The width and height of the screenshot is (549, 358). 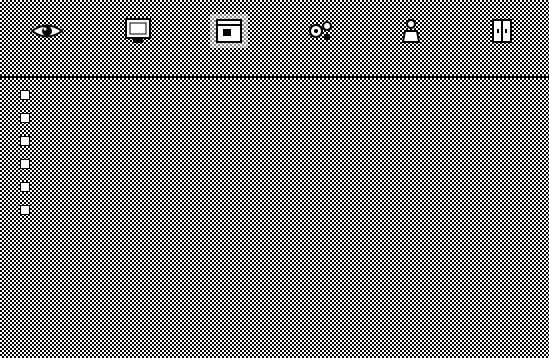 I want to click on cabinet-icon, so click(x=502, y=31).